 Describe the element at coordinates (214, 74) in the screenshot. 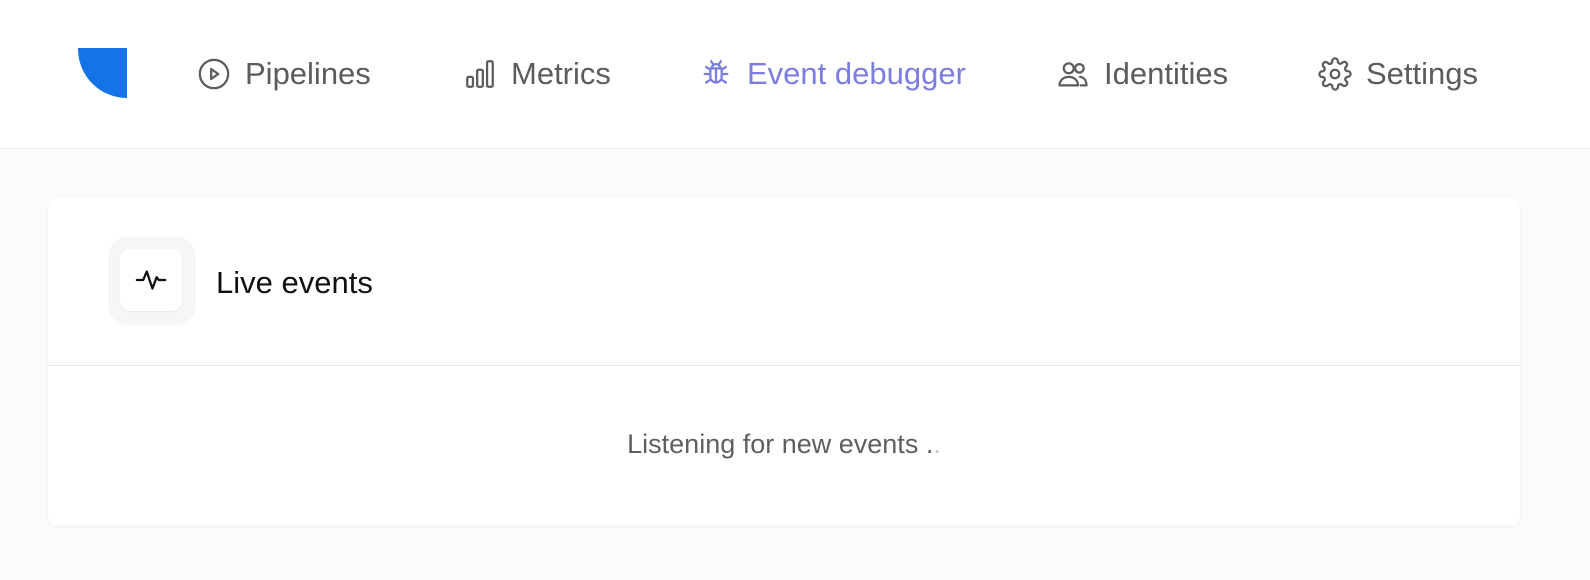

I see `play-circle-icon` at that location.